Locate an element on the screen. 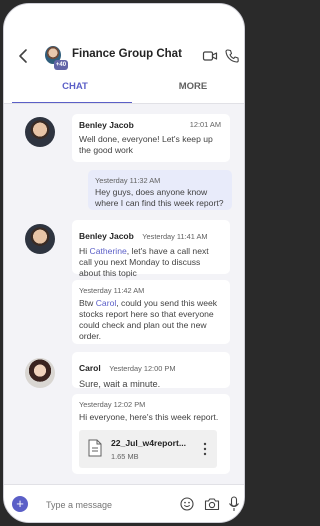 The height and width of the screenshot is (526, 320). microphone-icon is located at coordinates (234, 504).